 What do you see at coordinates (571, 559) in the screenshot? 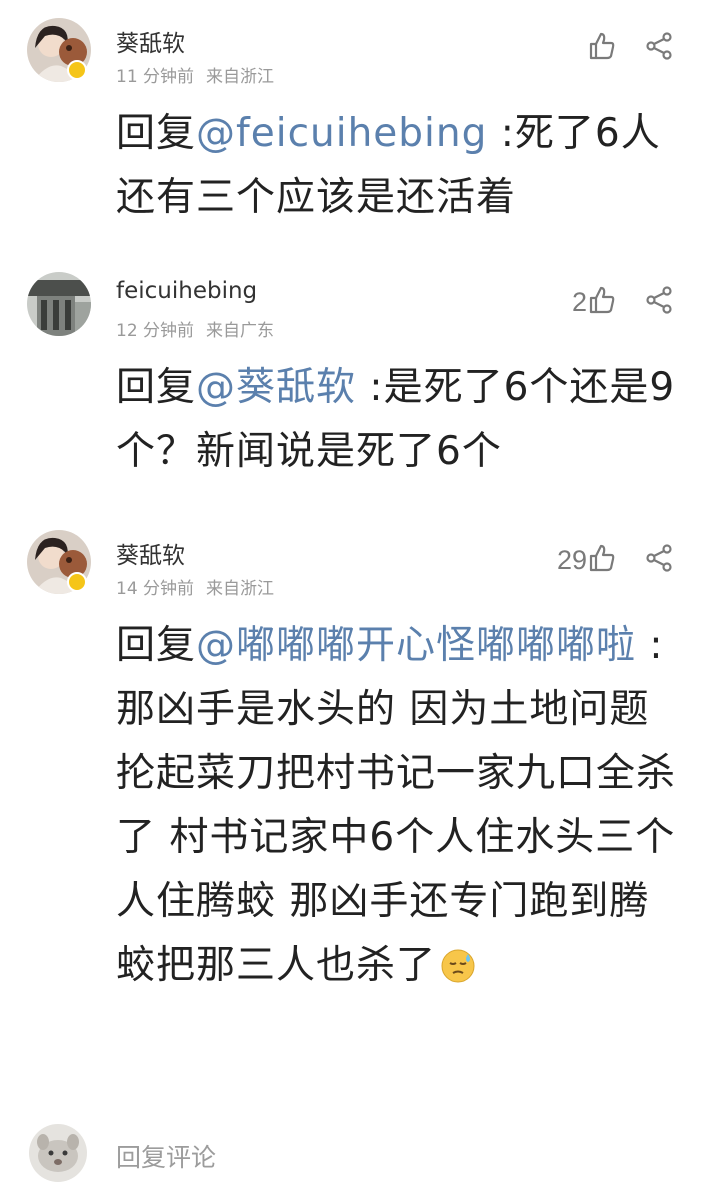
I see `like-count: 29` at bounding box center [571, 559].